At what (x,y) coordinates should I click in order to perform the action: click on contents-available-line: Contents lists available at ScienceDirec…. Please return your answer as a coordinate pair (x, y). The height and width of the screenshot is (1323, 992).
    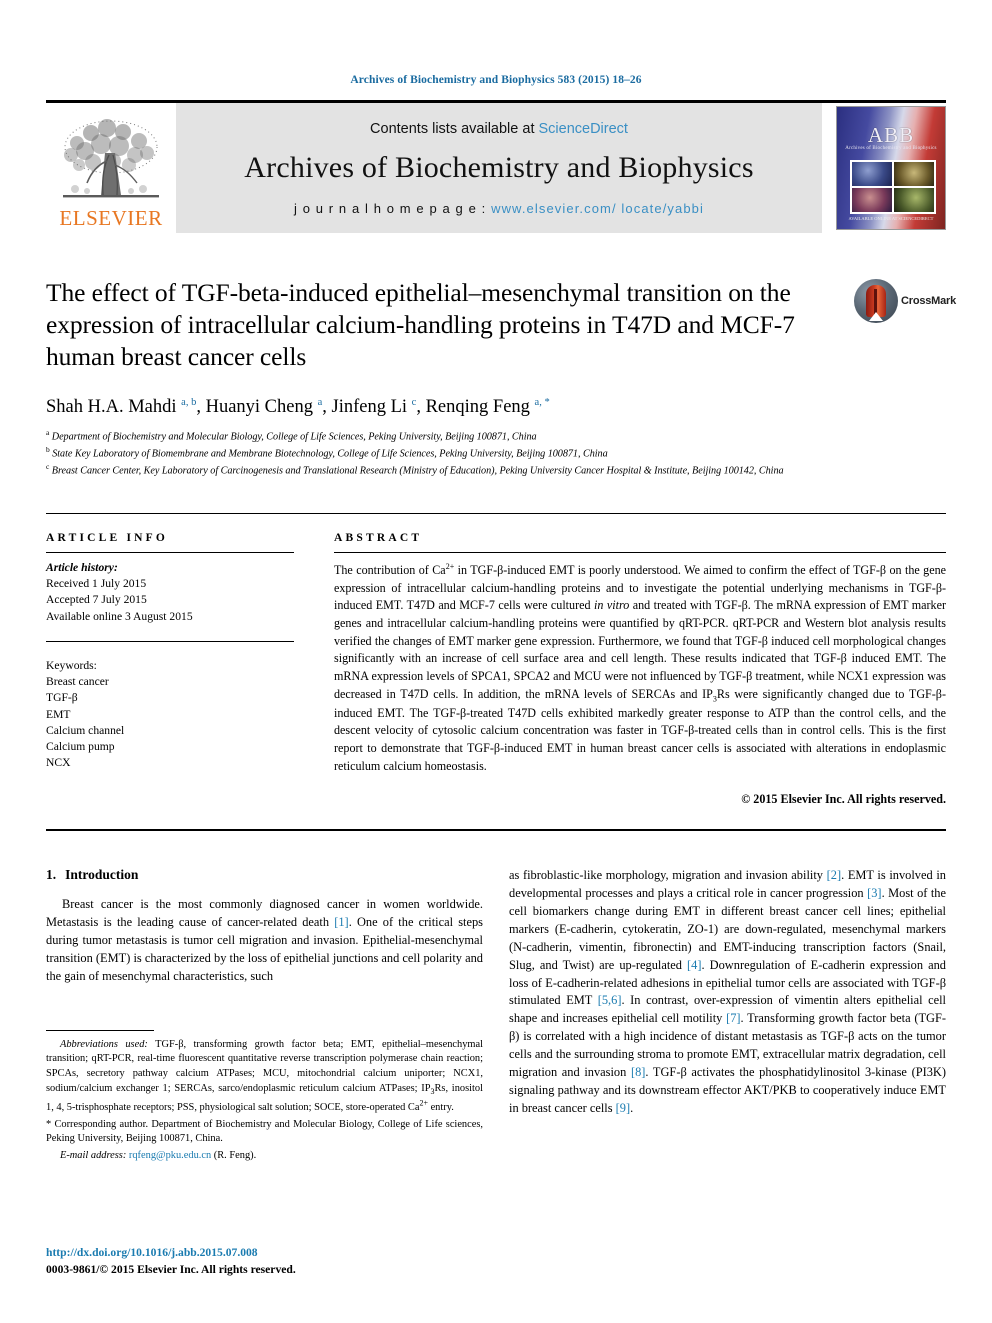
    Looking at the image, I should click on (499, 129).